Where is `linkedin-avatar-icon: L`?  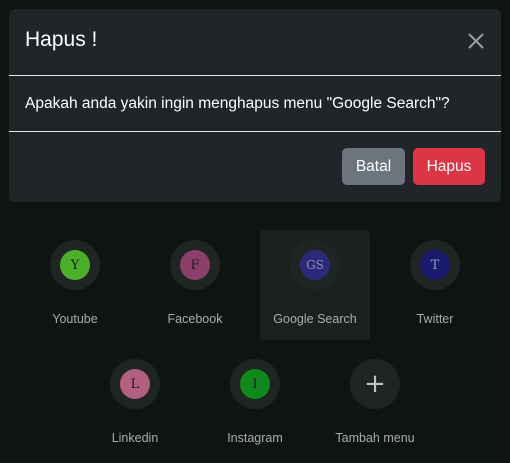
linkedin-avatar-icon: L is located at coordinates (135, 384).